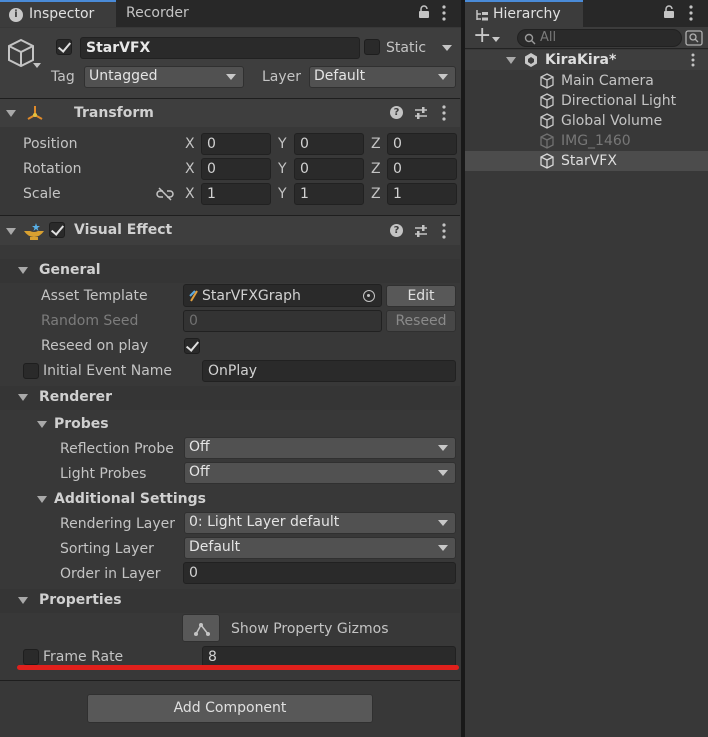 The width and height of the screenshot is (708, 737). What do you see at coordinates (447, 48) in the screenshot?
I see `static-dropdown-arrow` at bounding box center [447, 48].